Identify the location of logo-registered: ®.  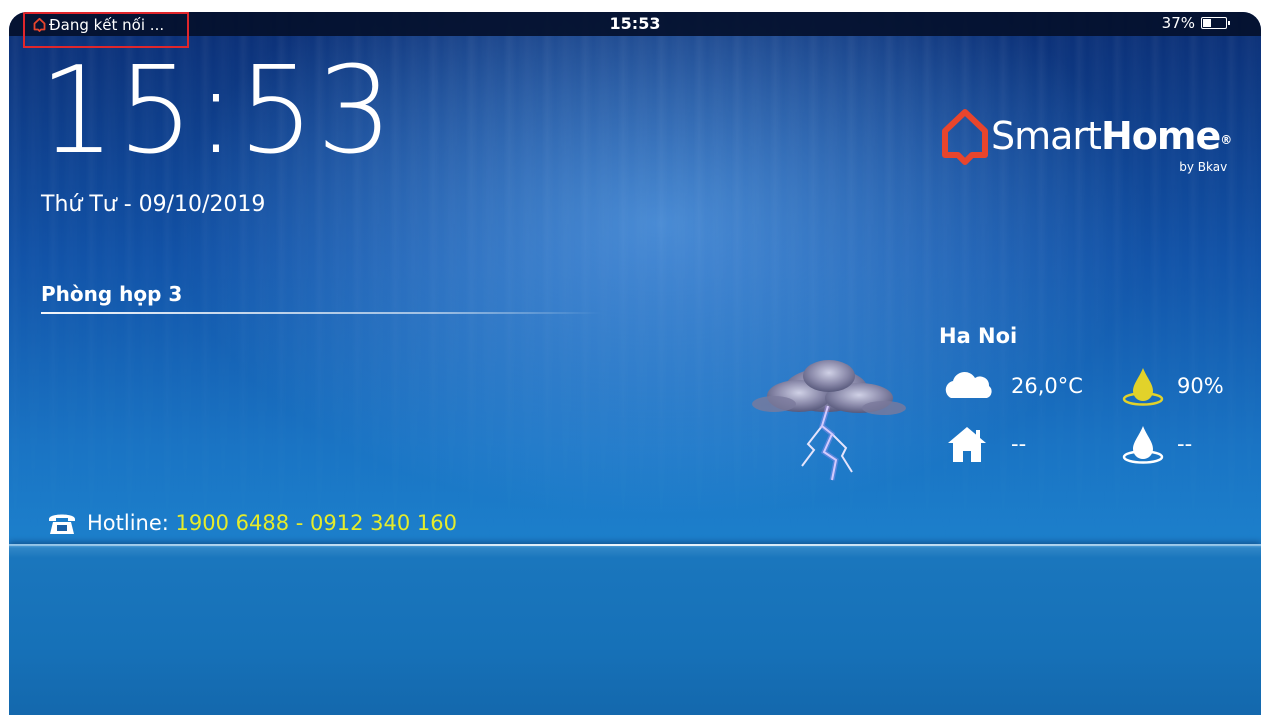
(1226, 140).